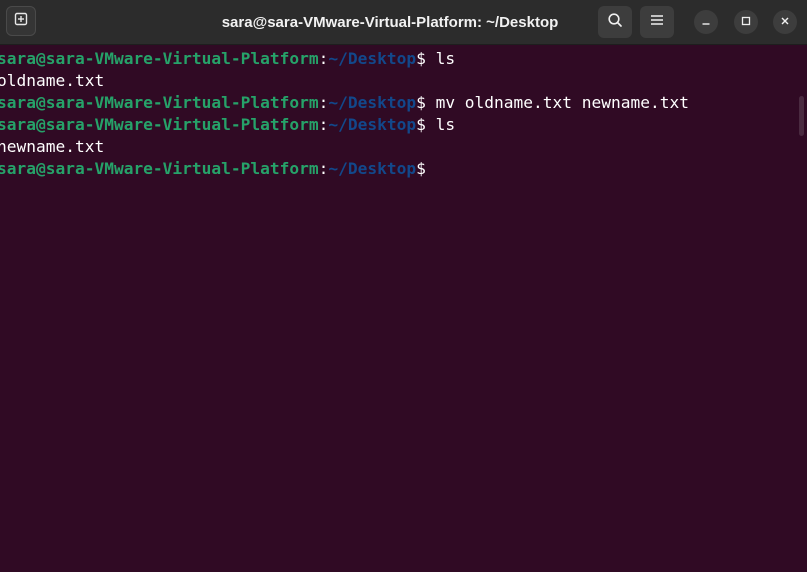  I want to click on scrollbar, so click(801, 309).